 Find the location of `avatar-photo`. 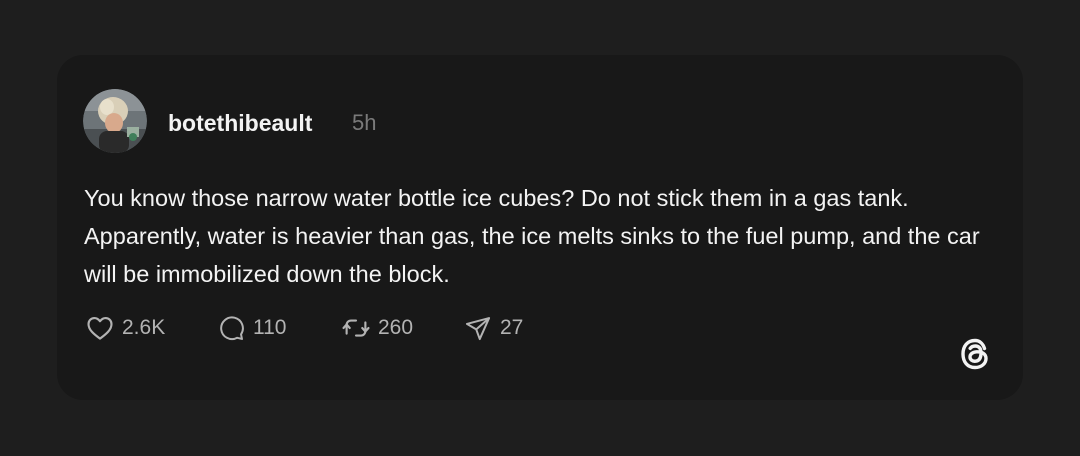

avatar-photo is located at coordinates (115, 121).